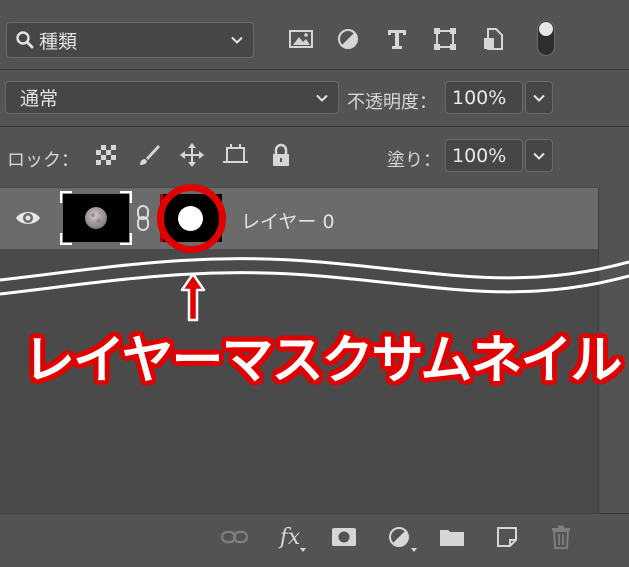 The image size is (629, 567). What do you see at coordinates (314, 540) in the screenshot?
I see `layers-footer` at bounding box center [314, 540].